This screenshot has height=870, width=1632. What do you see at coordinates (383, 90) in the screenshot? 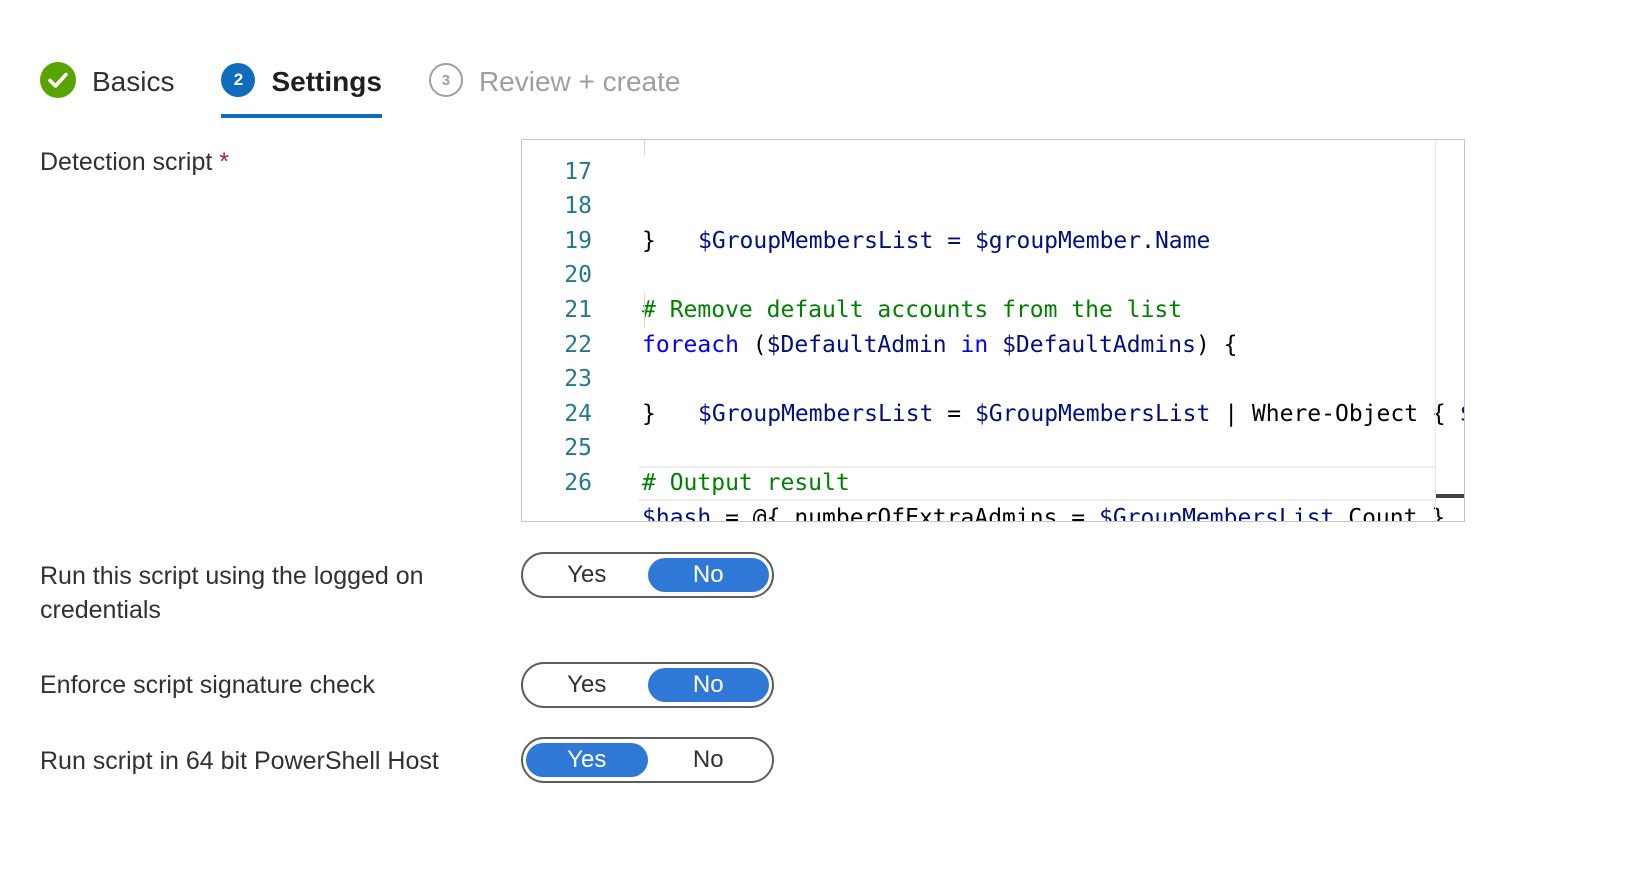
I see `wizard-tabs: Basics 2 Settings 3 Review + create` at bounding box center [383, 90].